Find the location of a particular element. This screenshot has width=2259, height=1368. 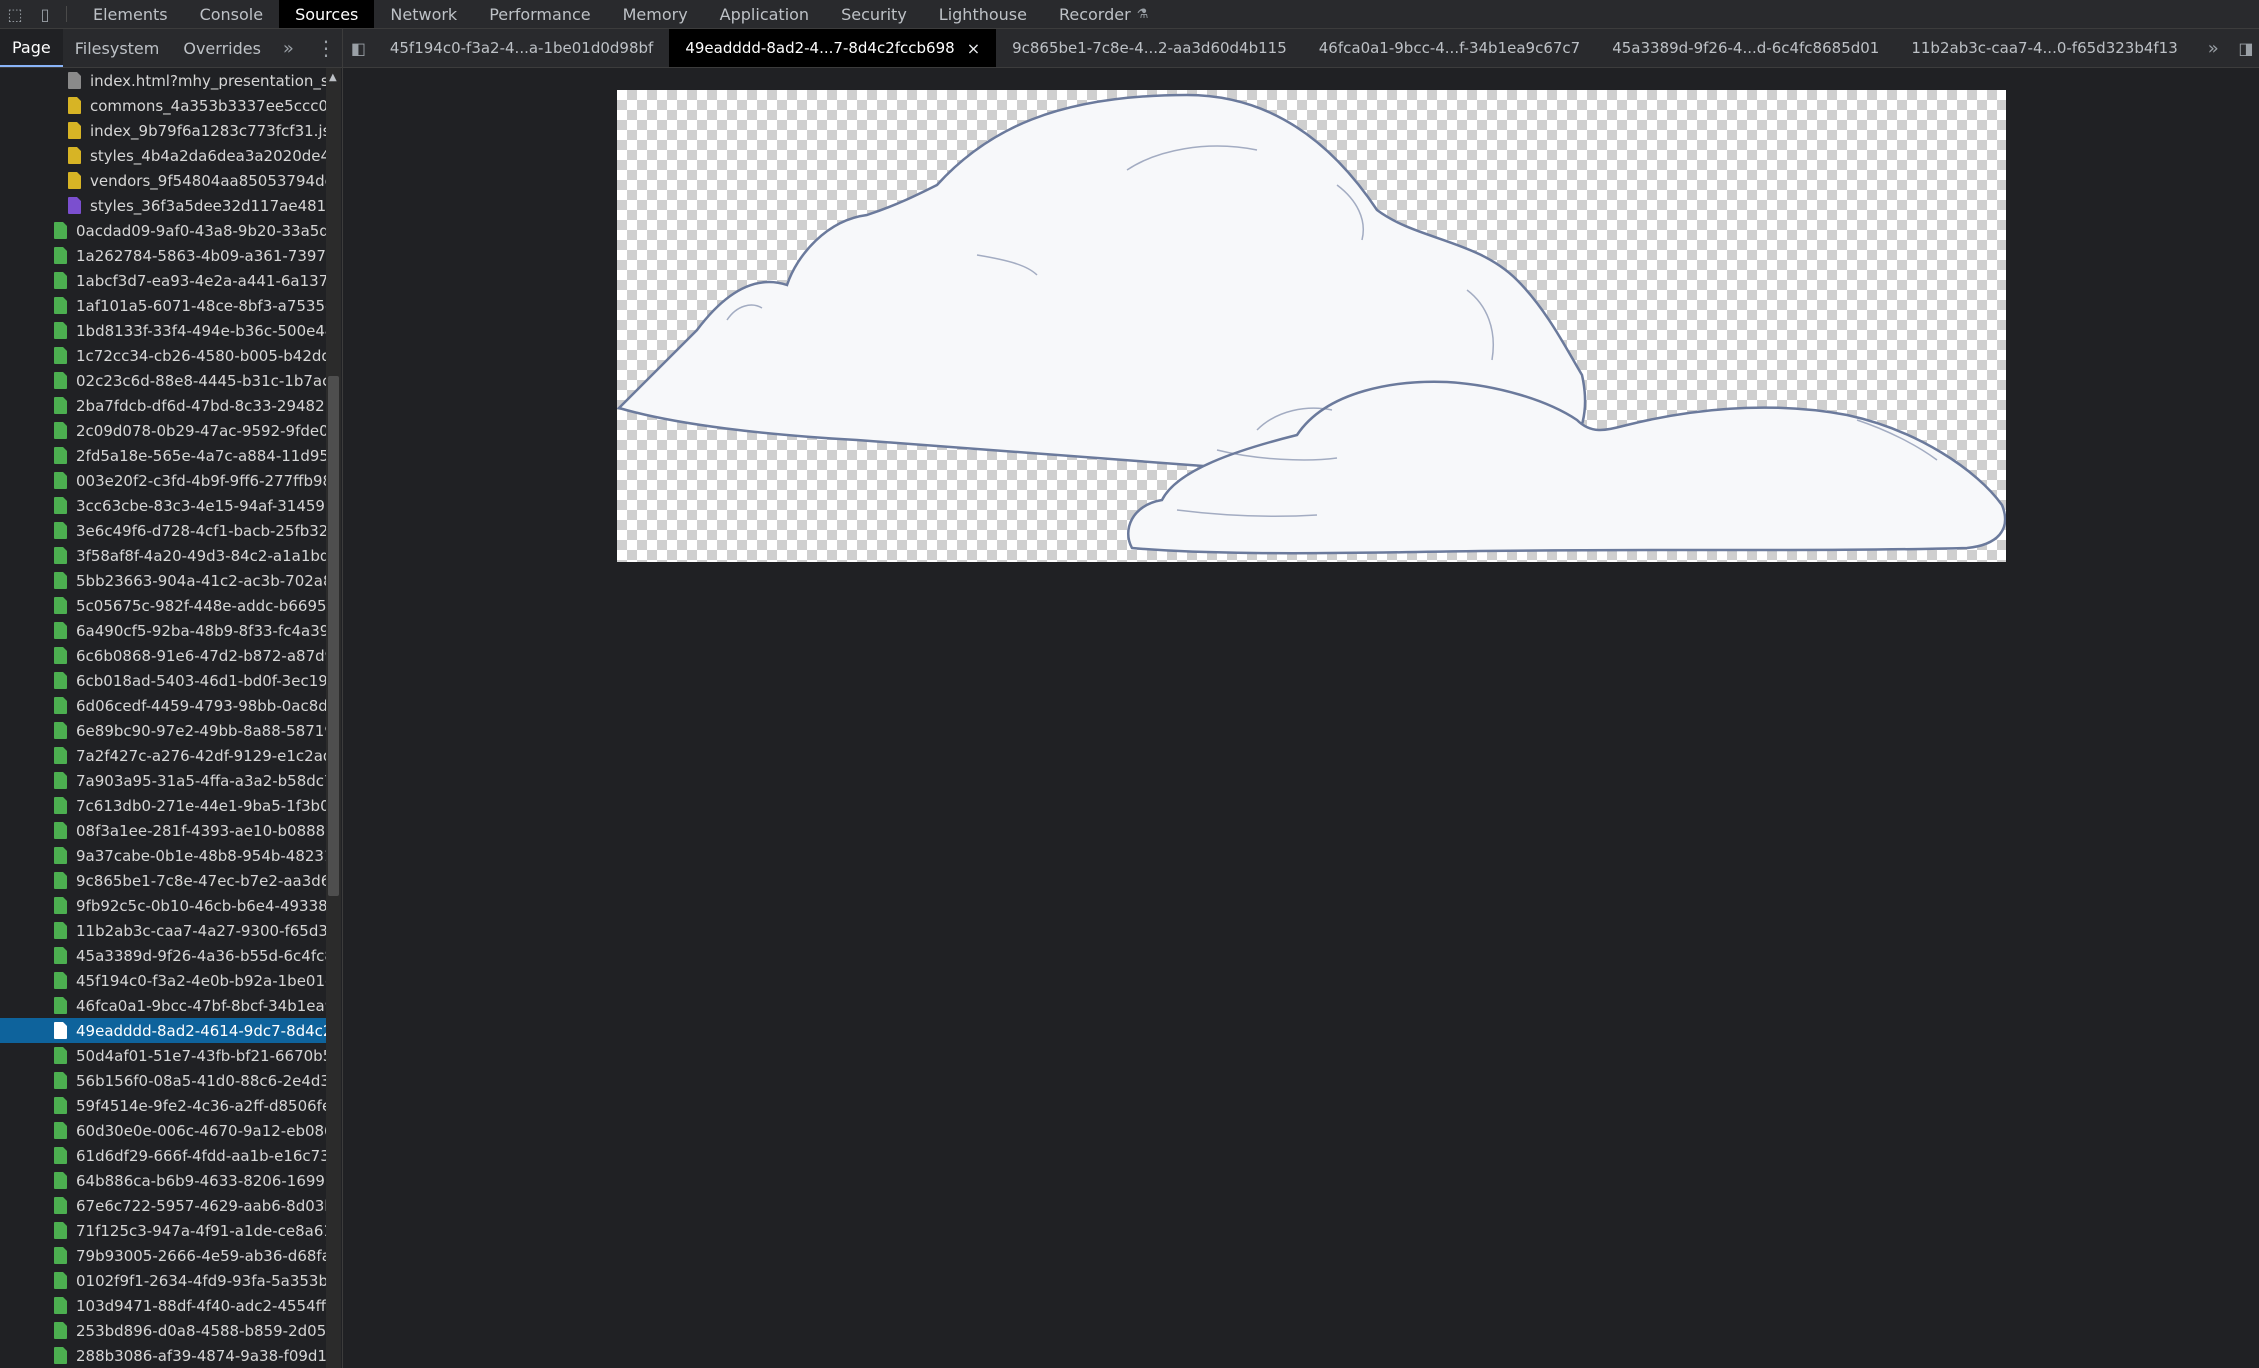

toggle-navigator-icon: ◧ is located at coordinates (358, 48).